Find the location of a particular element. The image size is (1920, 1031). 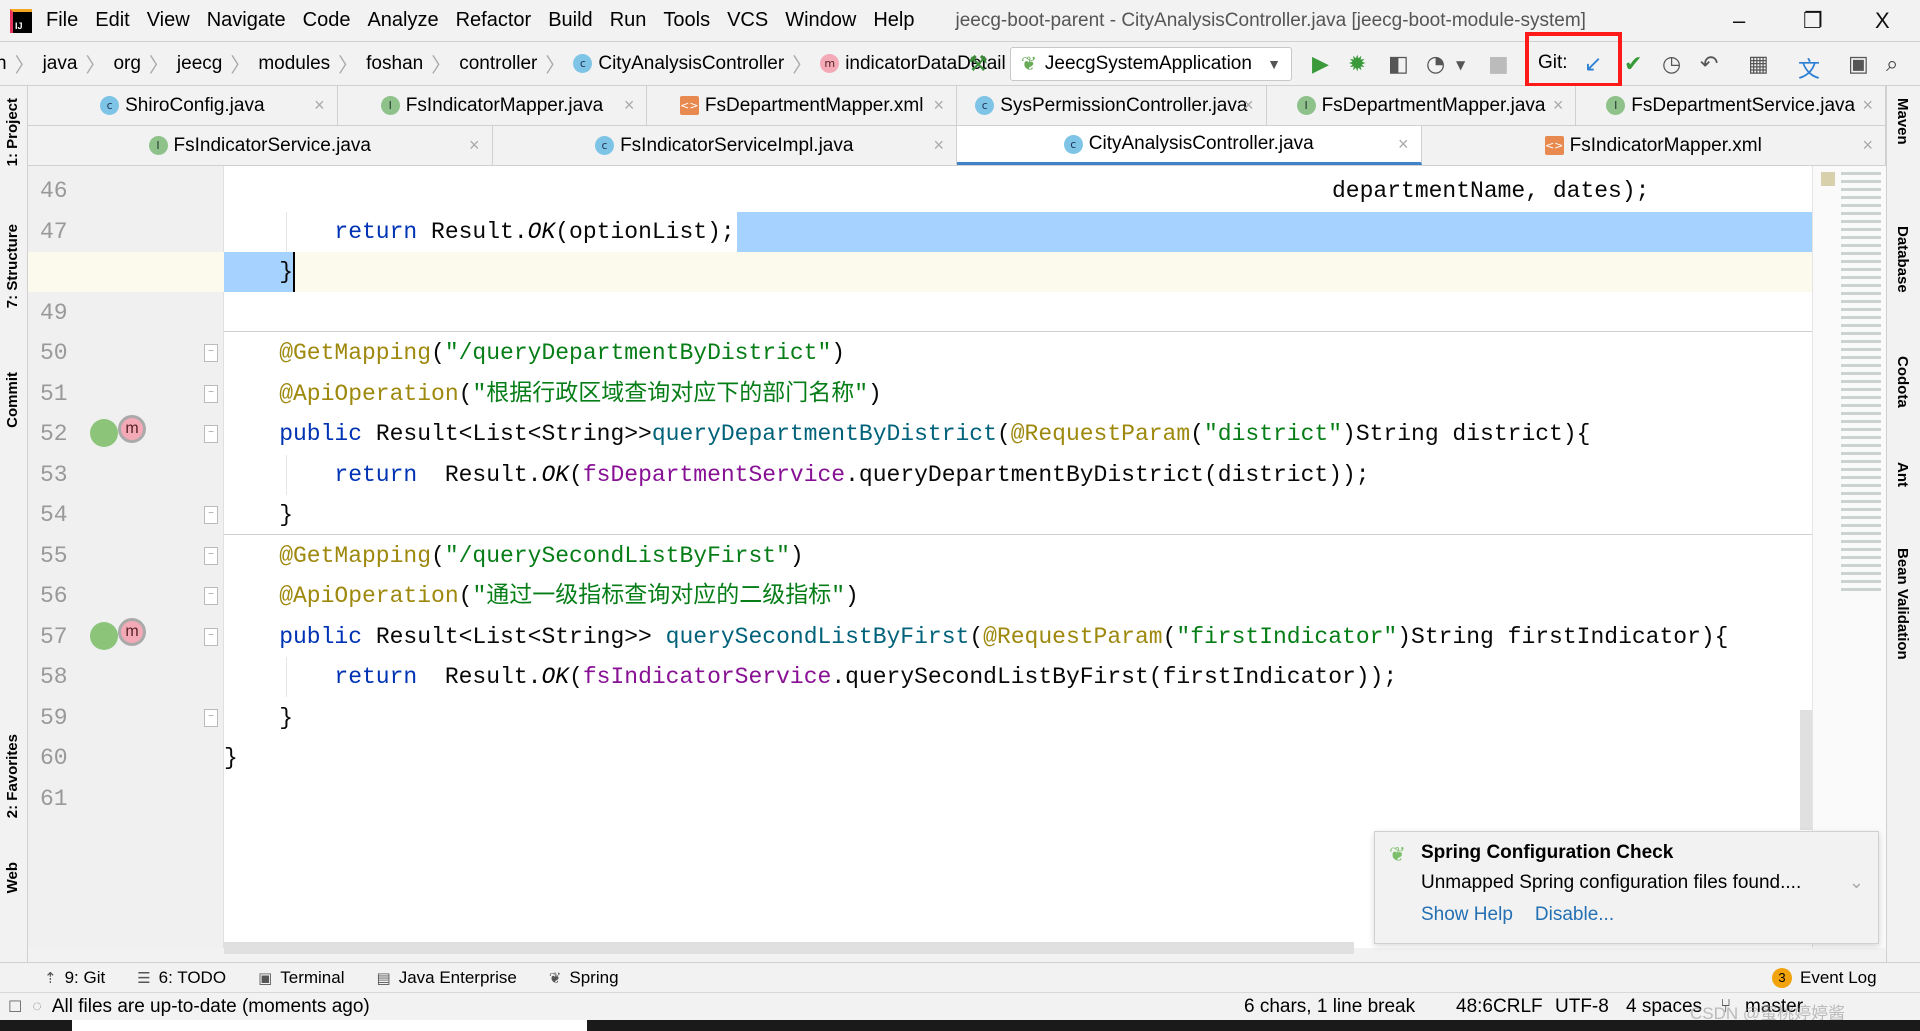

tab-fsdepartmentservice-java: I FsDepartmentService.java × is located at coordinates (1731, 105).